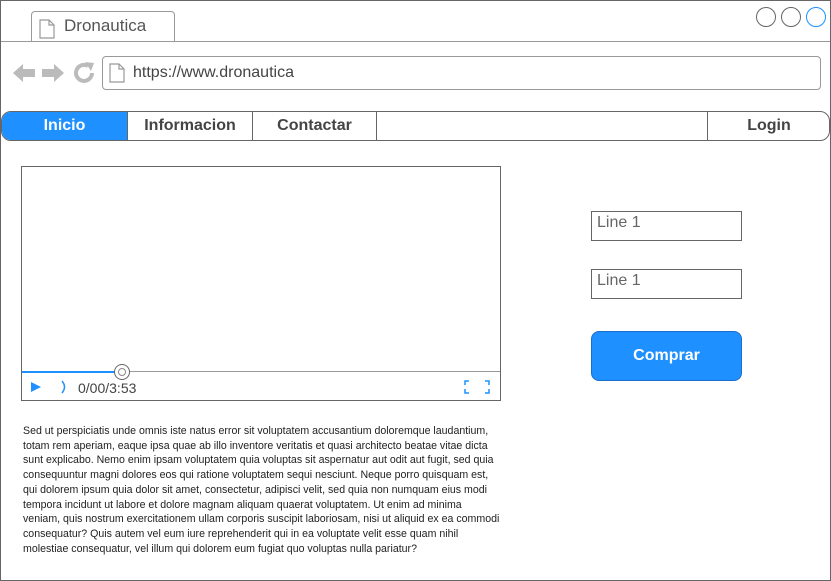 The height and width of the screenshot is (581, 831). What do you see at coordinates (64, 387) in the screenshot?
I see `volume-icon` at bounding box center [64, 387].